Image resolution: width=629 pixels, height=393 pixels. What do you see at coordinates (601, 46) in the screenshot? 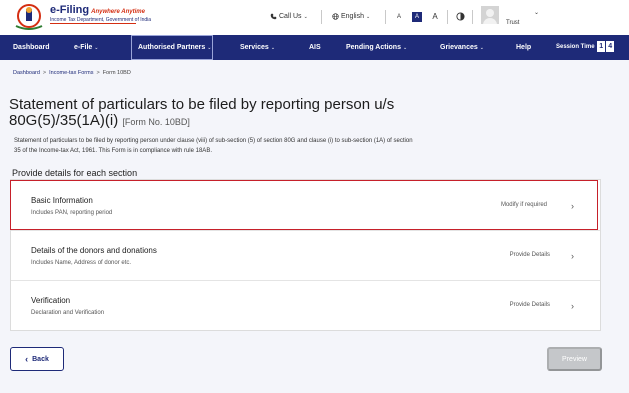
I see `session-digit: 1` at bounding box center [601, 46].